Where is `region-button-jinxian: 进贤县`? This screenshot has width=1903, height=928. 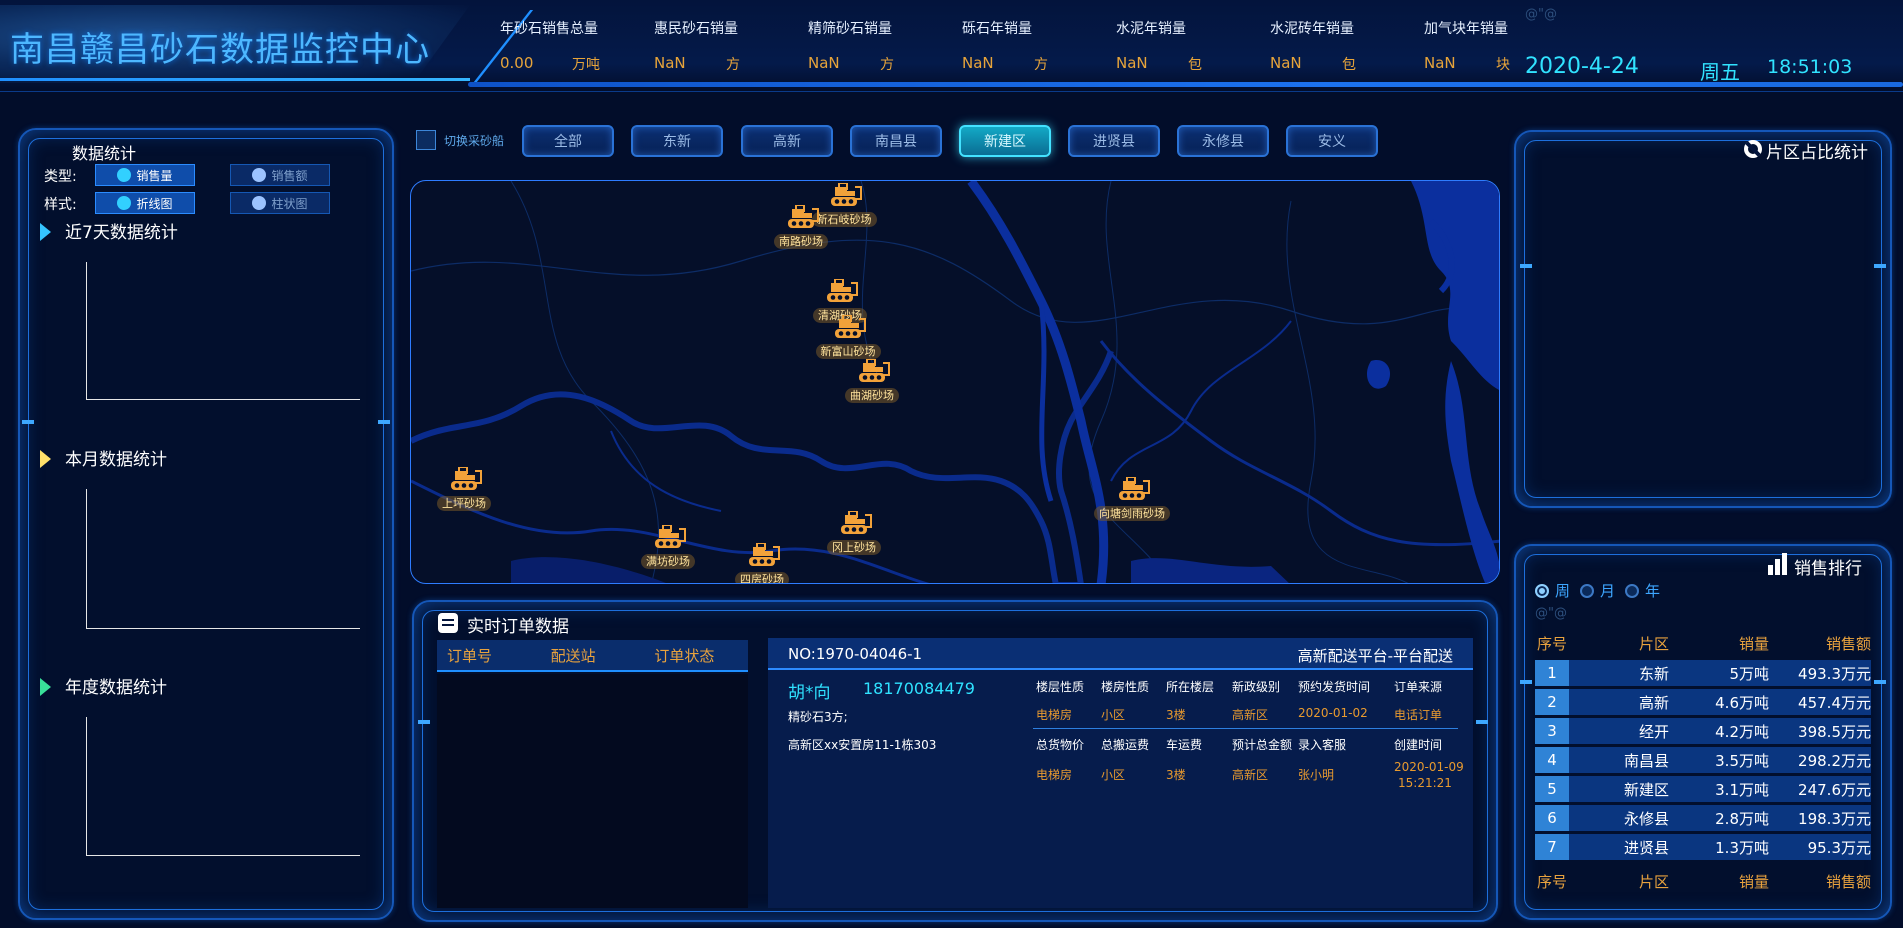 region-button-jinxian: 进贤县 is located at coordinates (1114, 141).